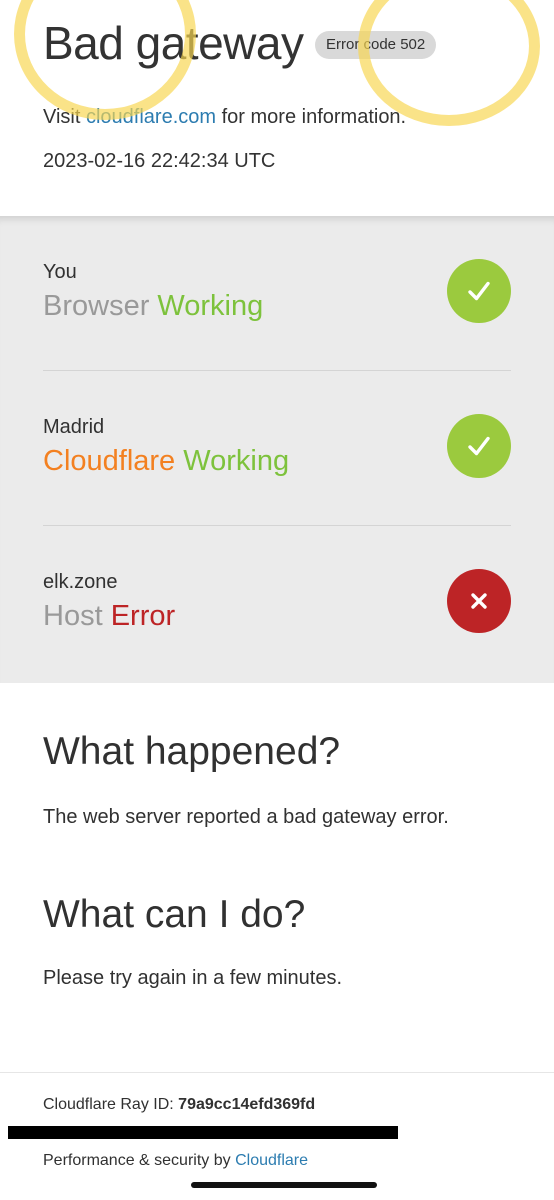 The height and width of the screenshot is (1200, 554). What do you see at coordinates (74, 427) in the screenshot?
I see `status-location: Madrid` at bounding box center [74, 427].